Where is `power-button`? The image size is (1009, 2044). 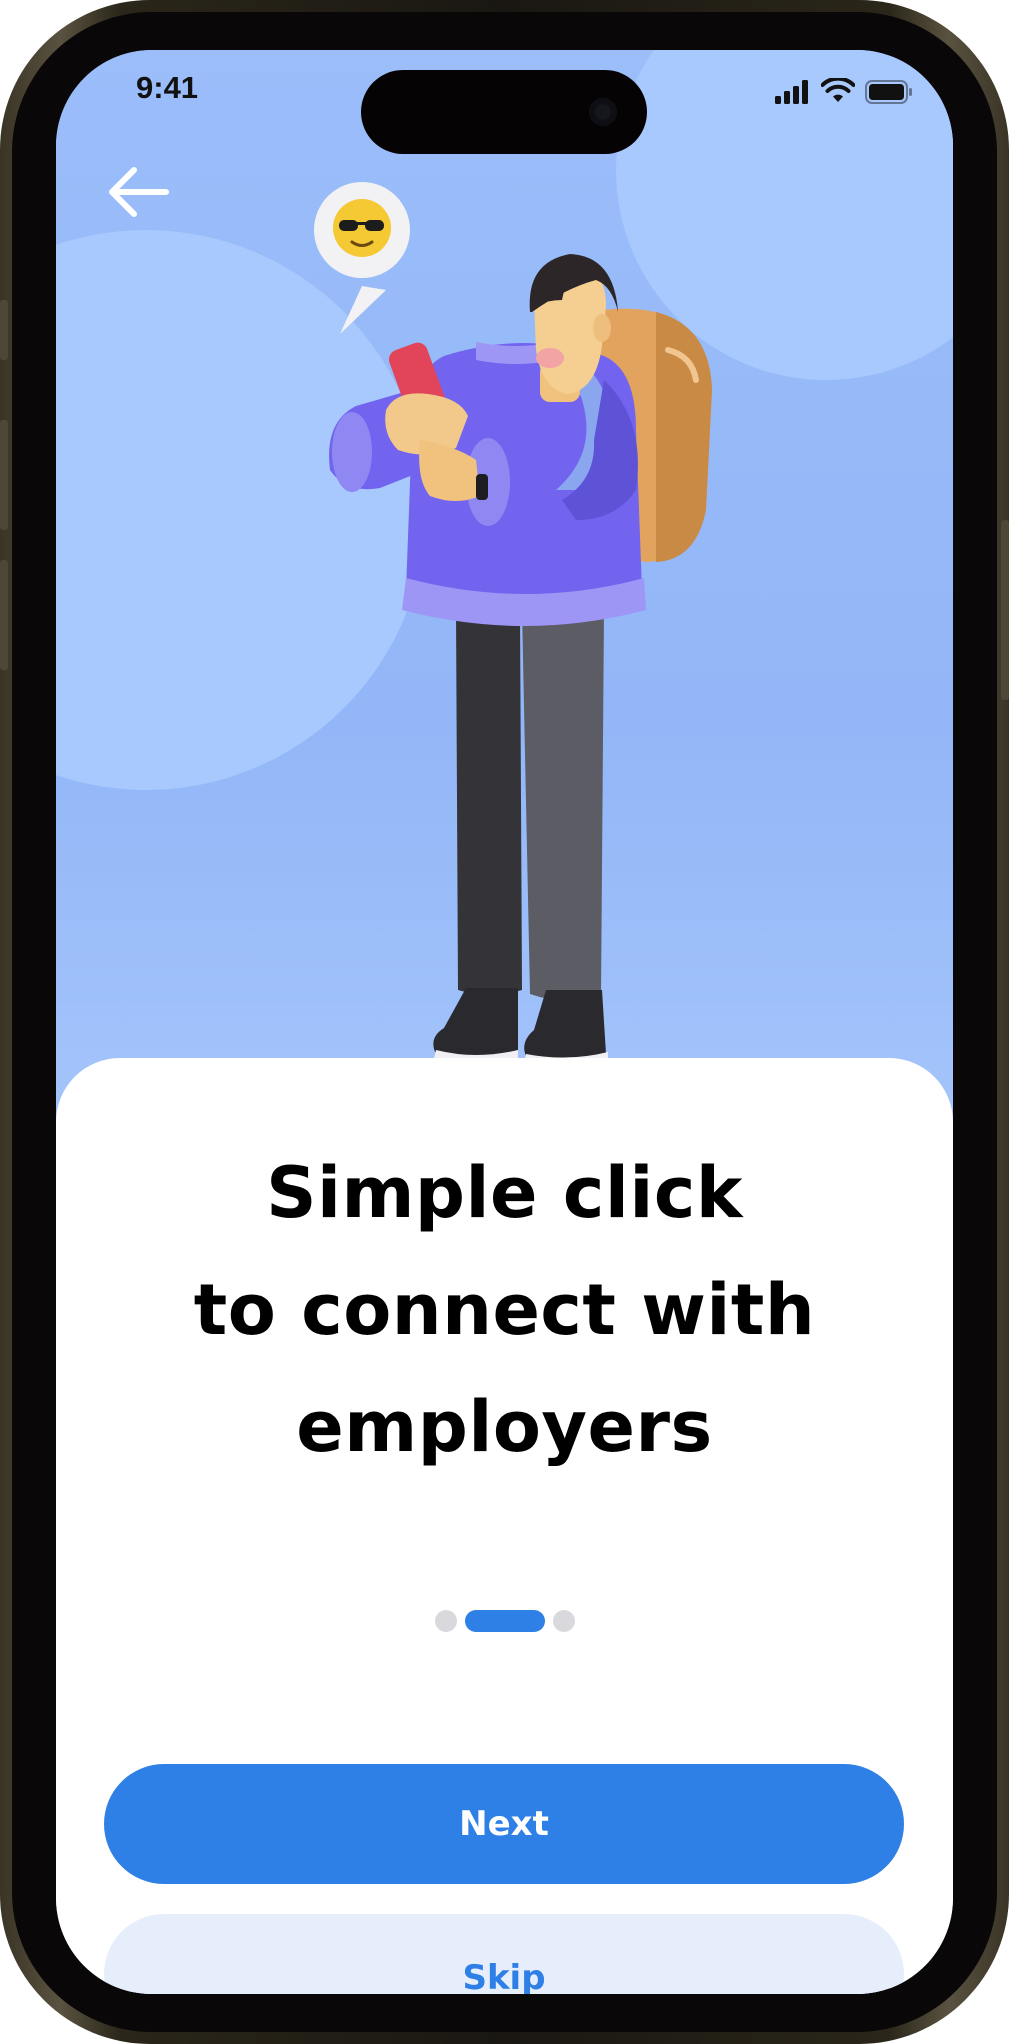 power-button is located at coordinates (1005, 610).